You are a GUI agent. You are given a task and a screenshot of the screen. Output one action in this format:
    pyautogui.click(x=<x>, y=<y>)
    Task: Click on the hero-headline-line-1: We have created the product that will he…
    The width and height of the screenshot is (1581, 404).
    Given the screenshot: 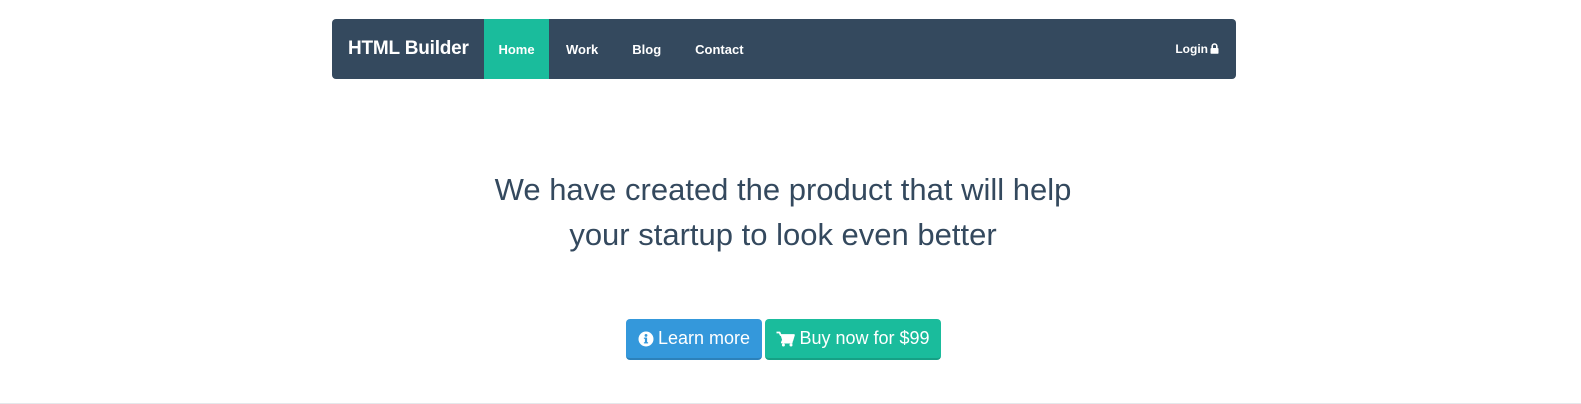 What is the action you would take?
    pyautogui.click(x=783, y=189)
    